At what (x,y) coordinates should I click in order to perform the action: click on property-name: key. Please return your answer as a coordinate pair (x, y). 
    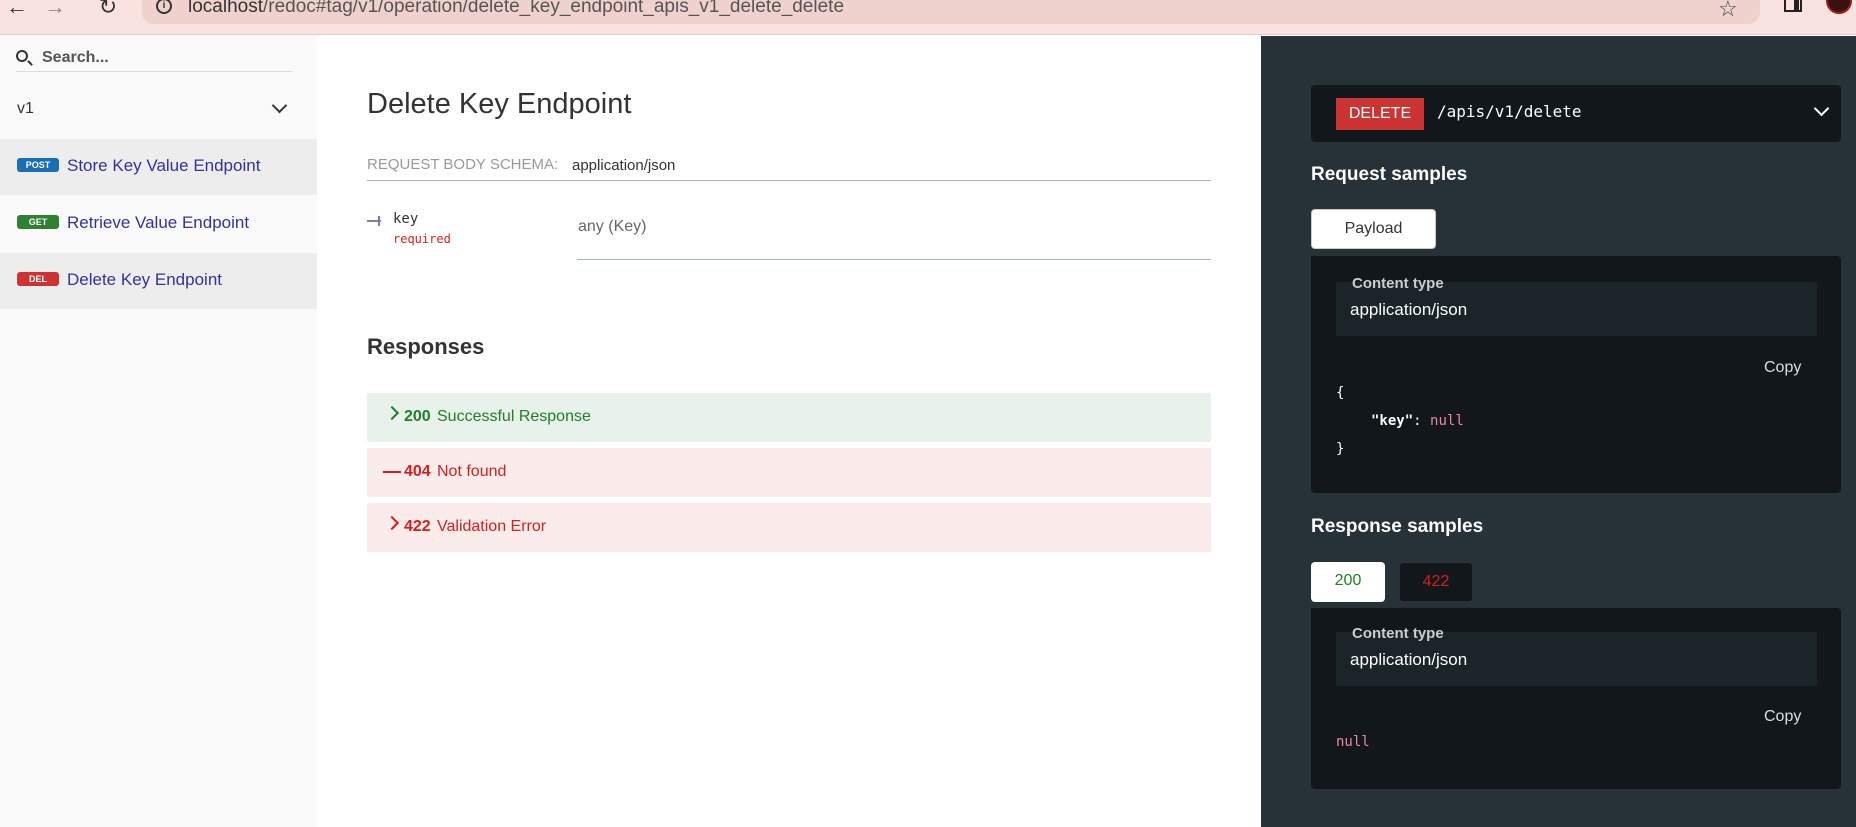
    Looking at the image, I should click on (406, 219).